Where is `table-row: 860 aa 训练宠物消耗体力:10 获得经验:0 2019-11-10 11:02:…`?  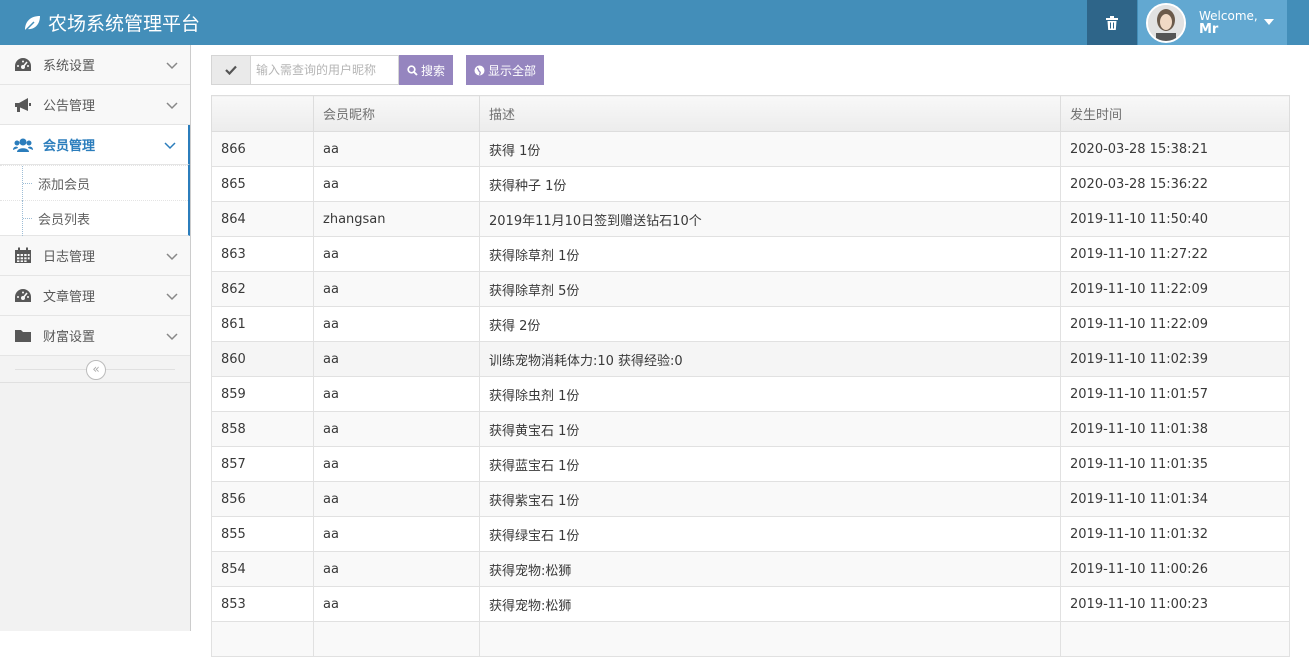 table-row: 860 aa 训练宠物消耗体力:10 获得经验:0 2019-11-10 11:02:… is located at coordinates (750, 359).